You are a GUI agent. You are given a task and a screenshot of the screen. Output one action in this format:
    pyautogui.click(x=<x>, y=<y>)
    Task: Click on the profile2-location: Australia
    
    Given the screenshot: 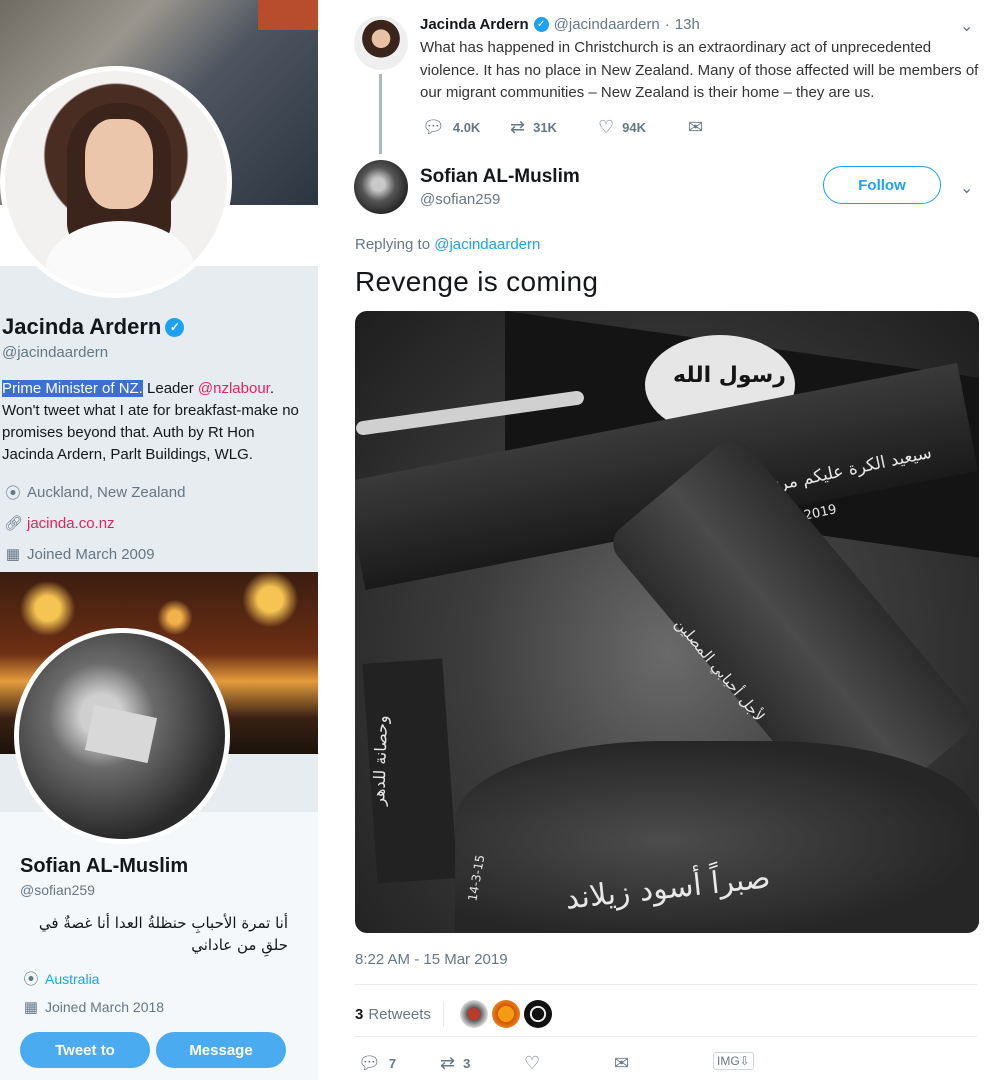 What is the action you would take?
    pyautogui.click(x=72, y=979)
    